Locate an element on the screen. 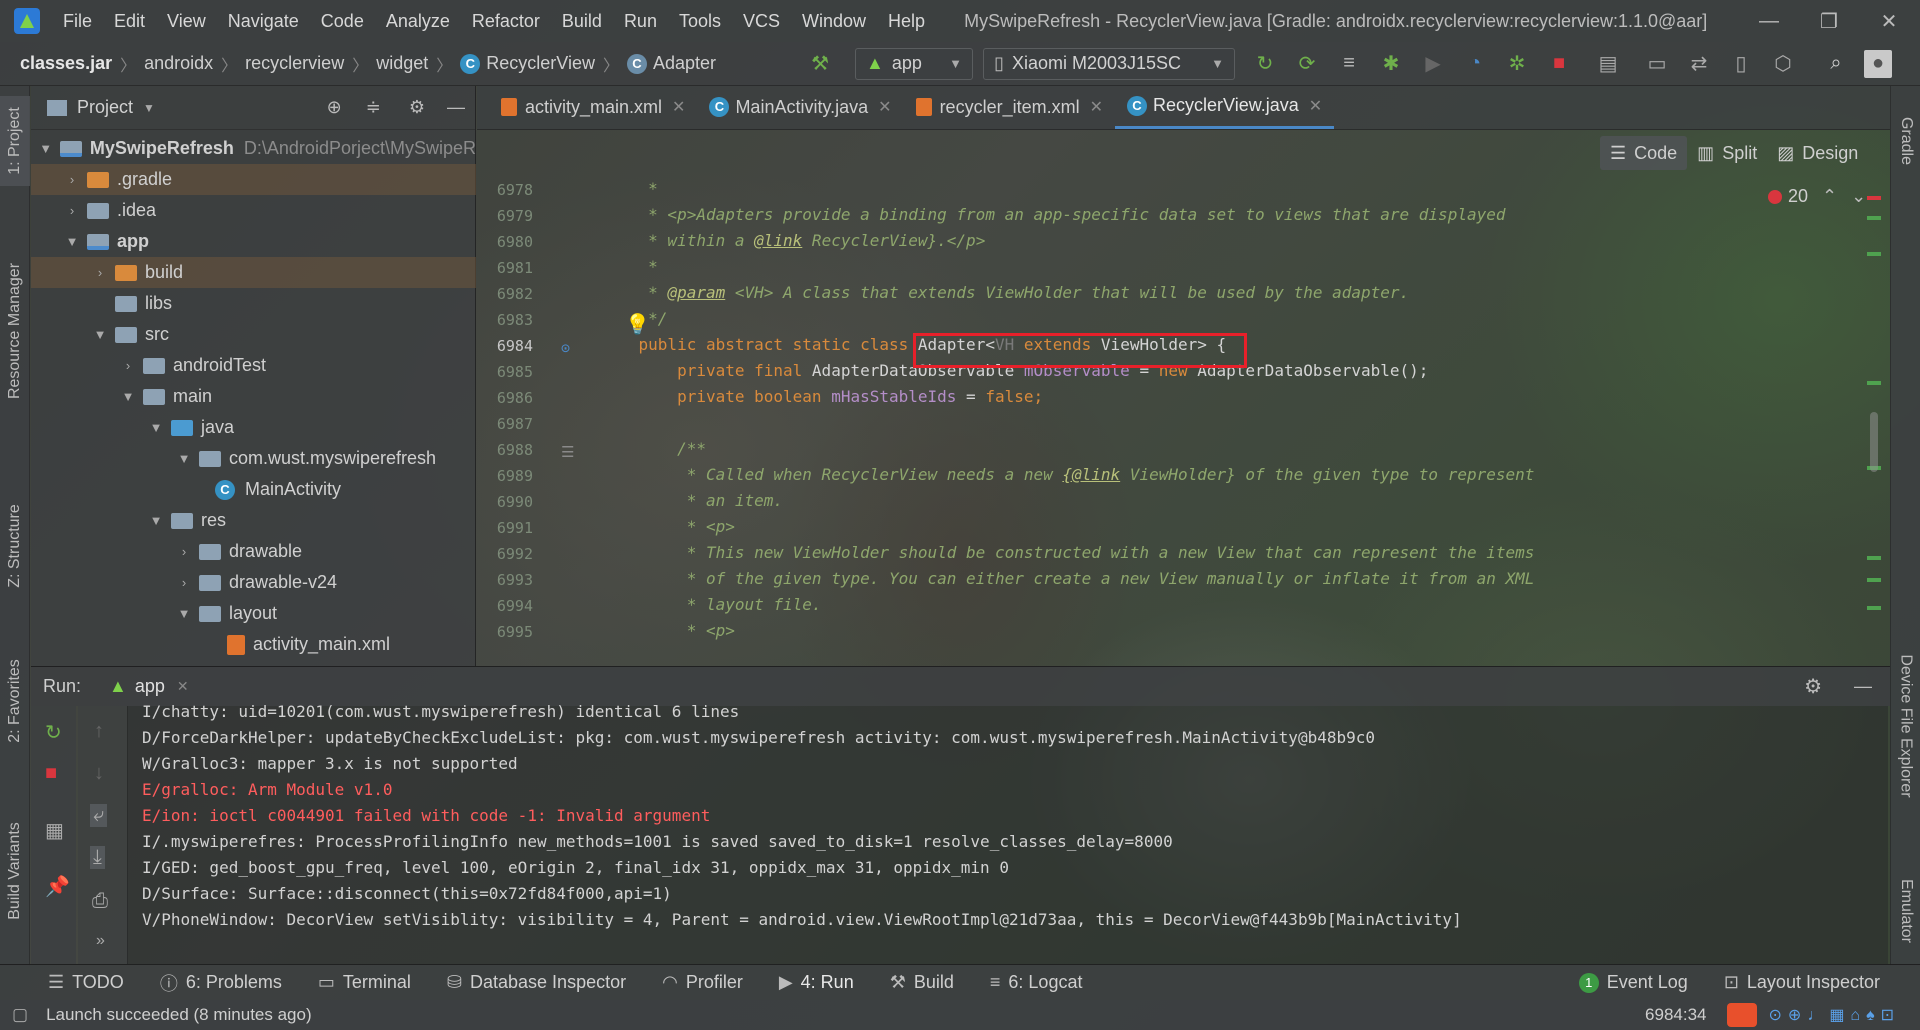 This screenshot has width=1920, height=1030. soft-wrap-icon: ⤶ is located at coordinates (99, 815).